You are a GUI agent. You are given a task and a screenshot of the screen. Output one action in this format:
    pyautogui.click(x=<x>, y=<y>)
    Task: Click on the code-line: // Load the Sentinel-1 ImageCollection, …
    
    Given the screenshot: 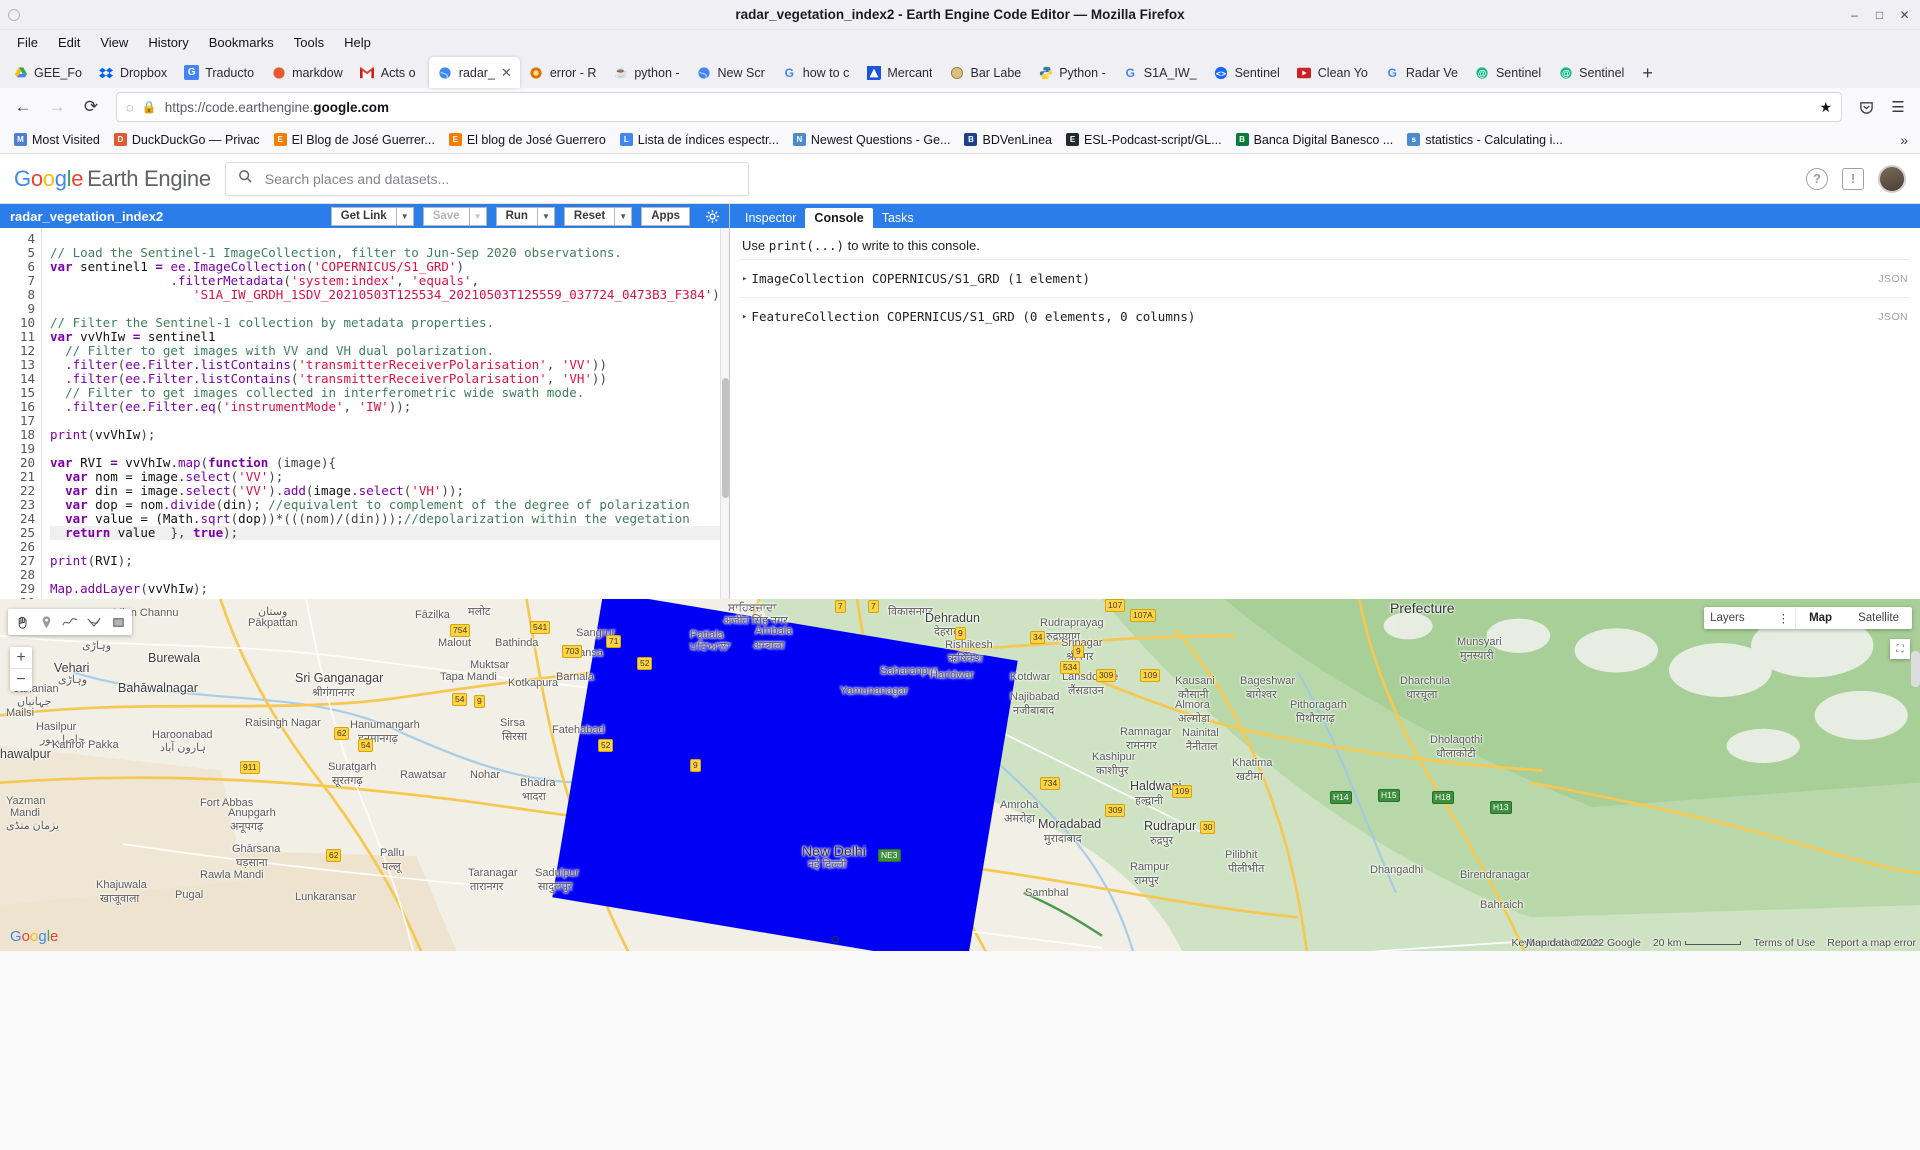 What is the action you would take?
    pyautogui.click(x=385, y=253)
    